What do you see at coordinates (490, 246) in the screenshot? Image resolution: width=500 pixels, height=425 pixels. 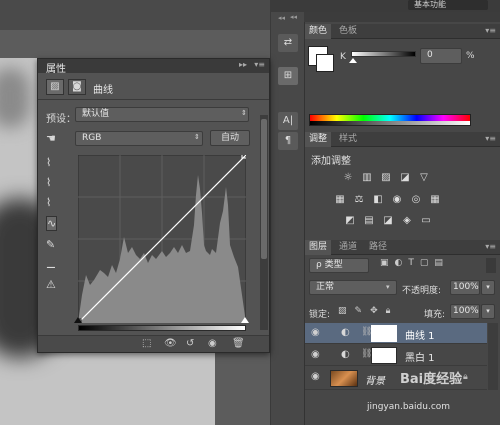 I see `layers-panel-menu-icon: ▾≡` at bounding box center [490, 246].